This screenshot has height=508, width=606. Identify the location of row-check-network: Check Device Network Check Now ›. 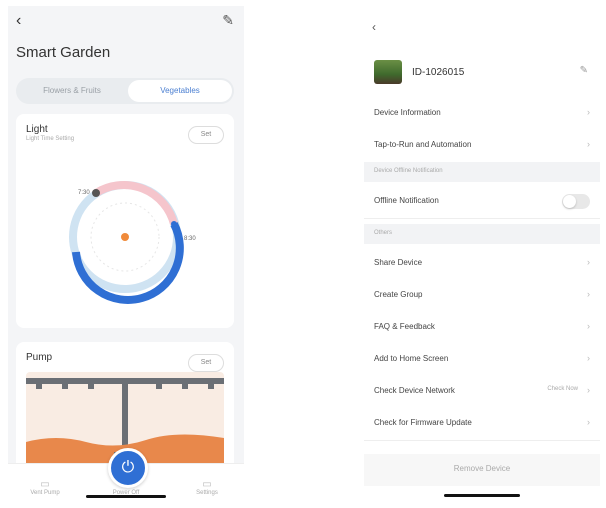
(482, 392).